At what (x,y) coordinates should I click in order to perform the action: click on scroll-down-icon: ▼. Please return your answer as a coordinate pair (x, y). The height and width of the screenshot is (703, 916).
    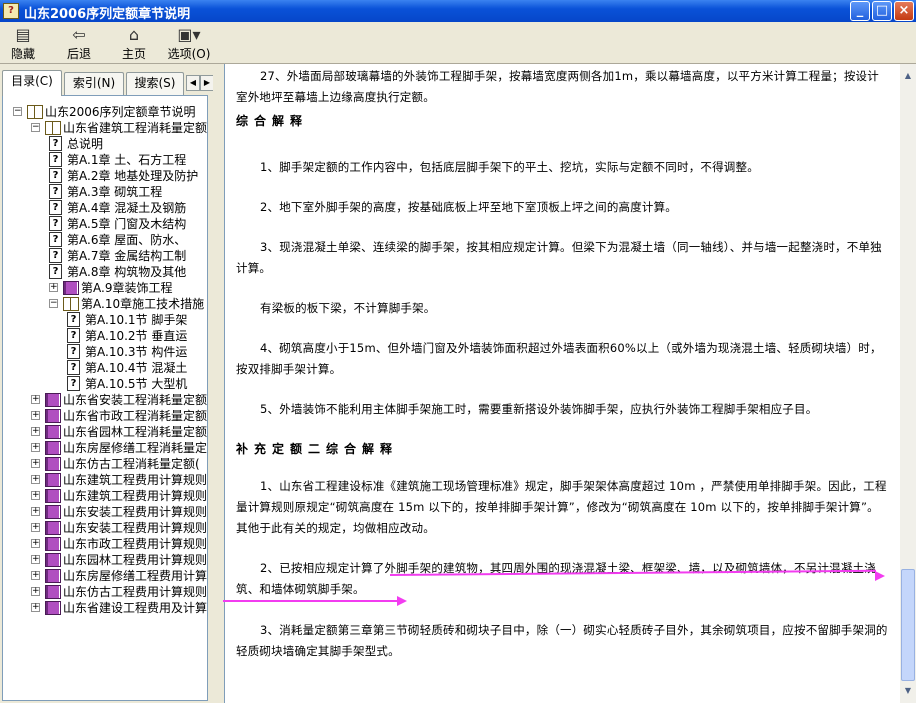
    Looking at the image, I should click on (908, 691).